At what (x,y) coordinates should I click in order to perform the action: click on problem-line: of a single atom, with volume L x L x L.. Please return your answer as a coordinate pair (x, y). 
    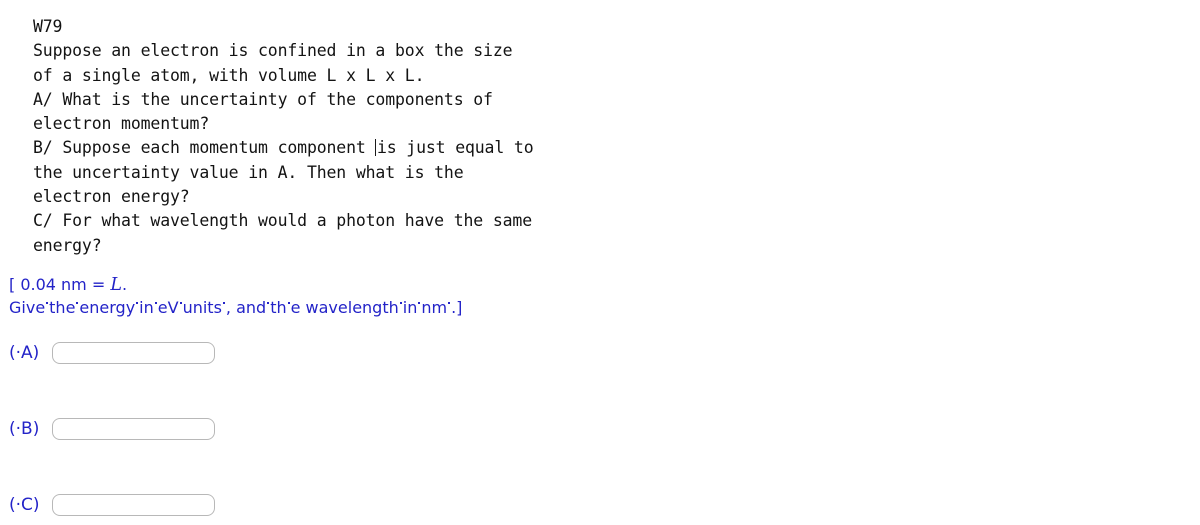
    Looking at the image, I should click on (229, 75).